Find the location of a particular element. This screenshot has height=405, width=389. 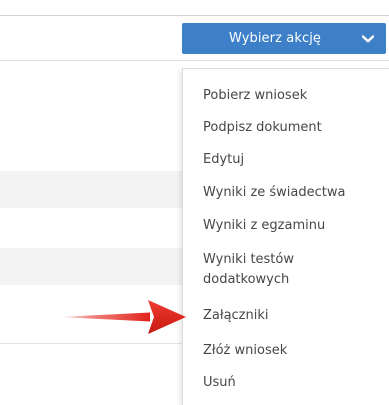

menu-item-delete: Usuń is located at coordinates (293, 383).